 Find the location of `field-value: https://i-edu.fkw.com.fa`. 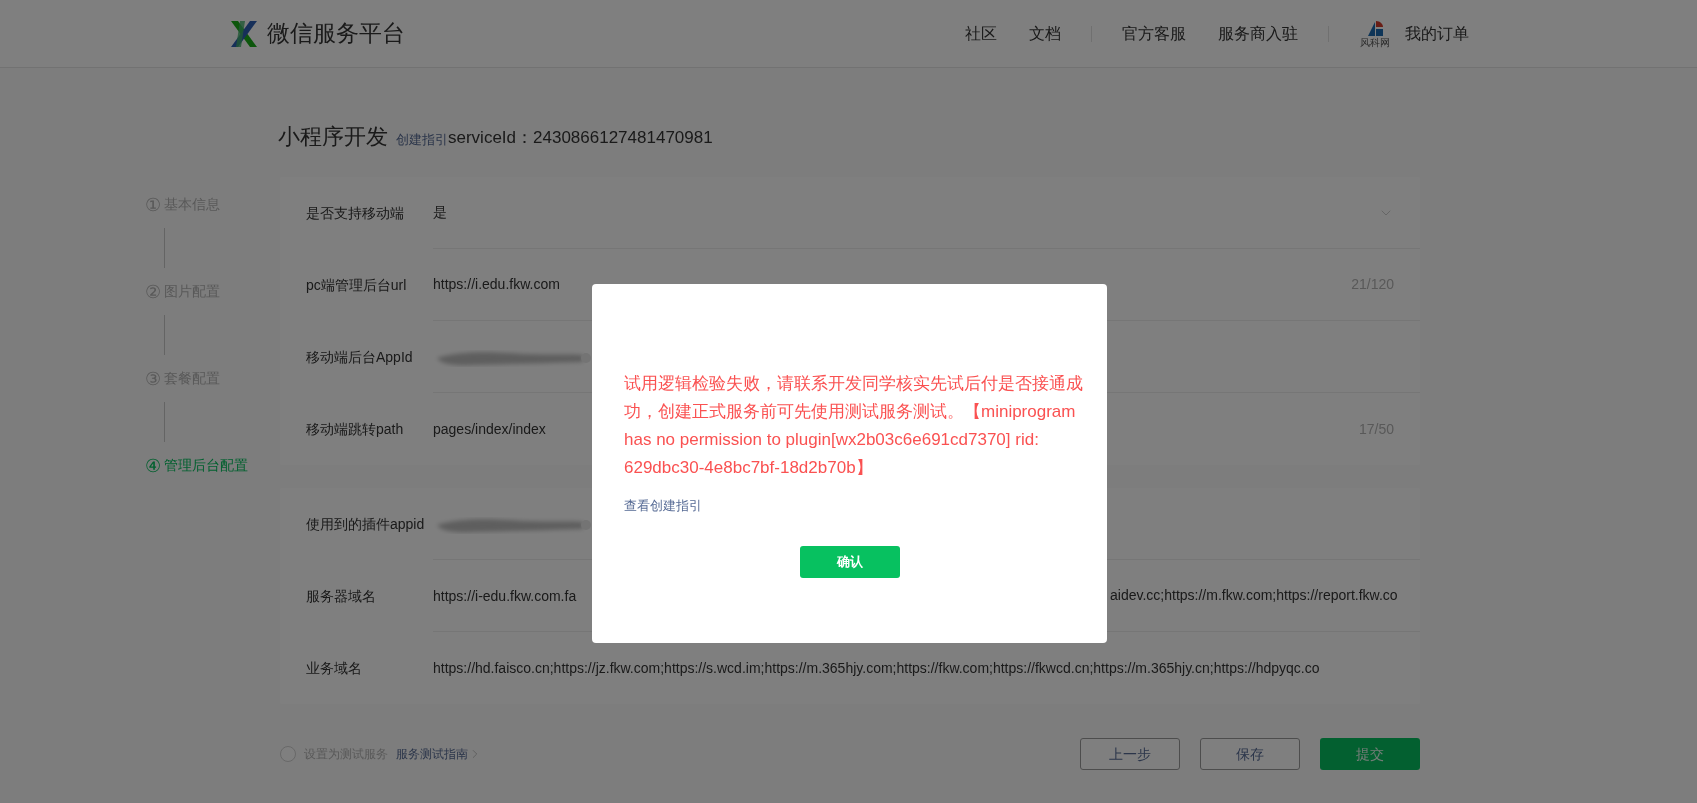

field-value: https://i-edu.fkw.com.fa is located at coordinates (505, 595).